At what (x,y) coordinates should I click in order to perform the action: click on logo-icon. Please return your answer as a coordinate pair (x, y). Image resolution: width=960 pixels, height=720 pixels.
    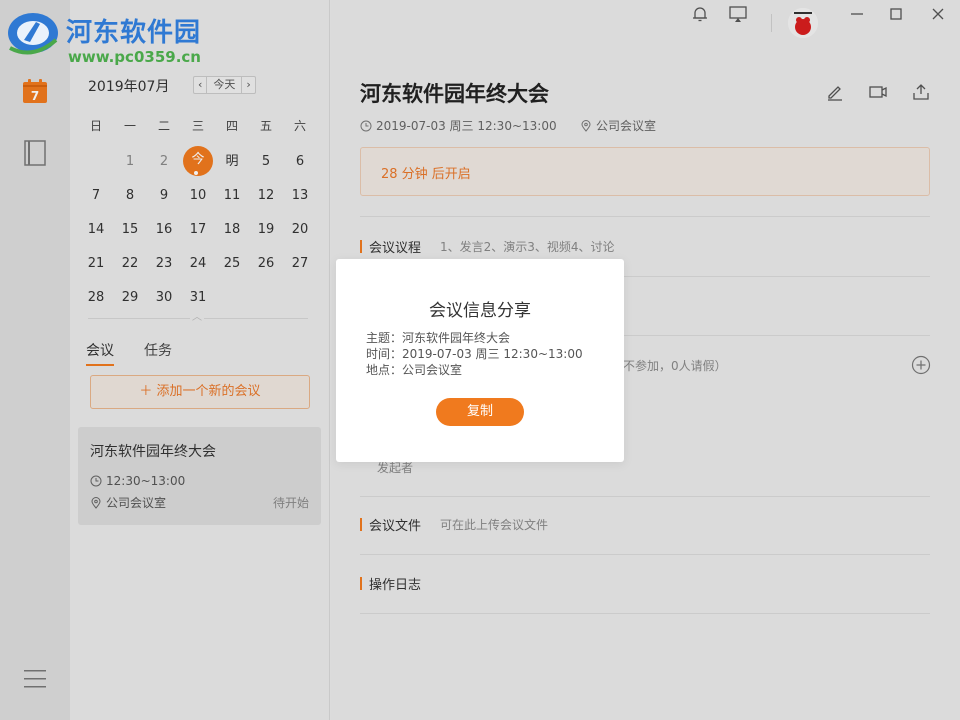
    Looking at the image, I should click on (33, 34).